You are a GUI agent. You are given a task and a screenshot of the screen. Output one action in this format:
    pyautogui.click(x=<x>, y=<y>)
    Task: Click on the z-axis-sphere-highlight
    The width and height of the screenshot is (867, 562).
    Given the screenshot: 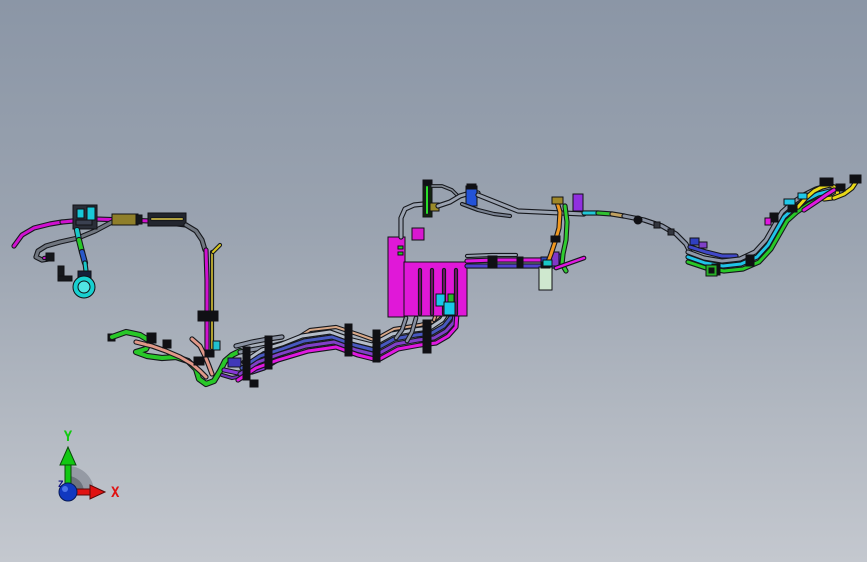 What is the action you would take?
    pyautogui.click(x=65, y=489)
    